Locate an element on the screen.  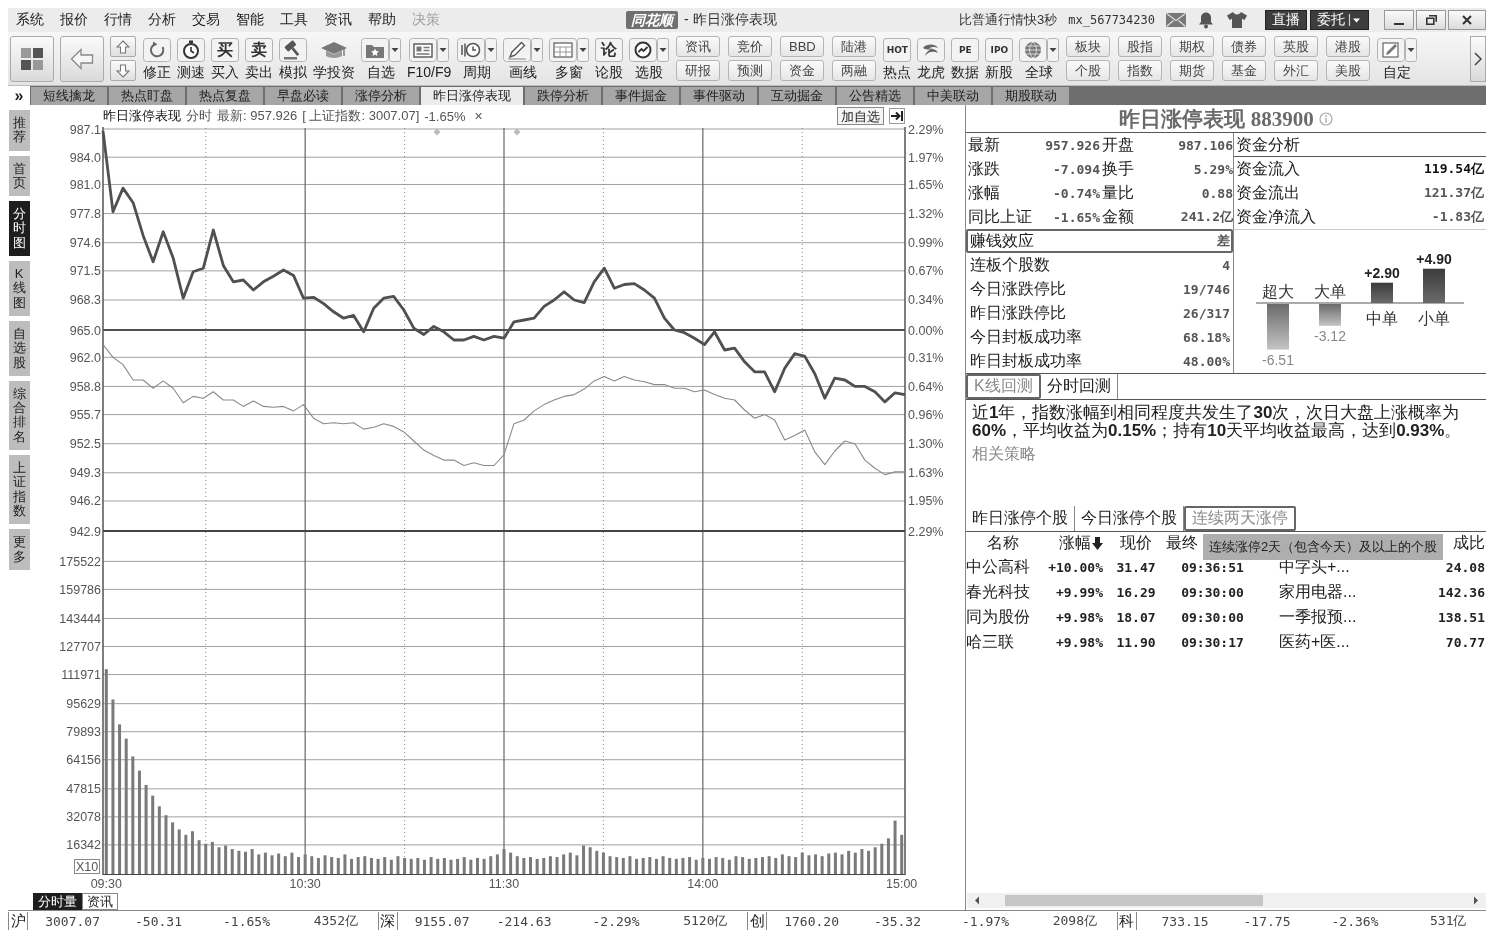
bell-icon is located at coordinates (1206, 20).